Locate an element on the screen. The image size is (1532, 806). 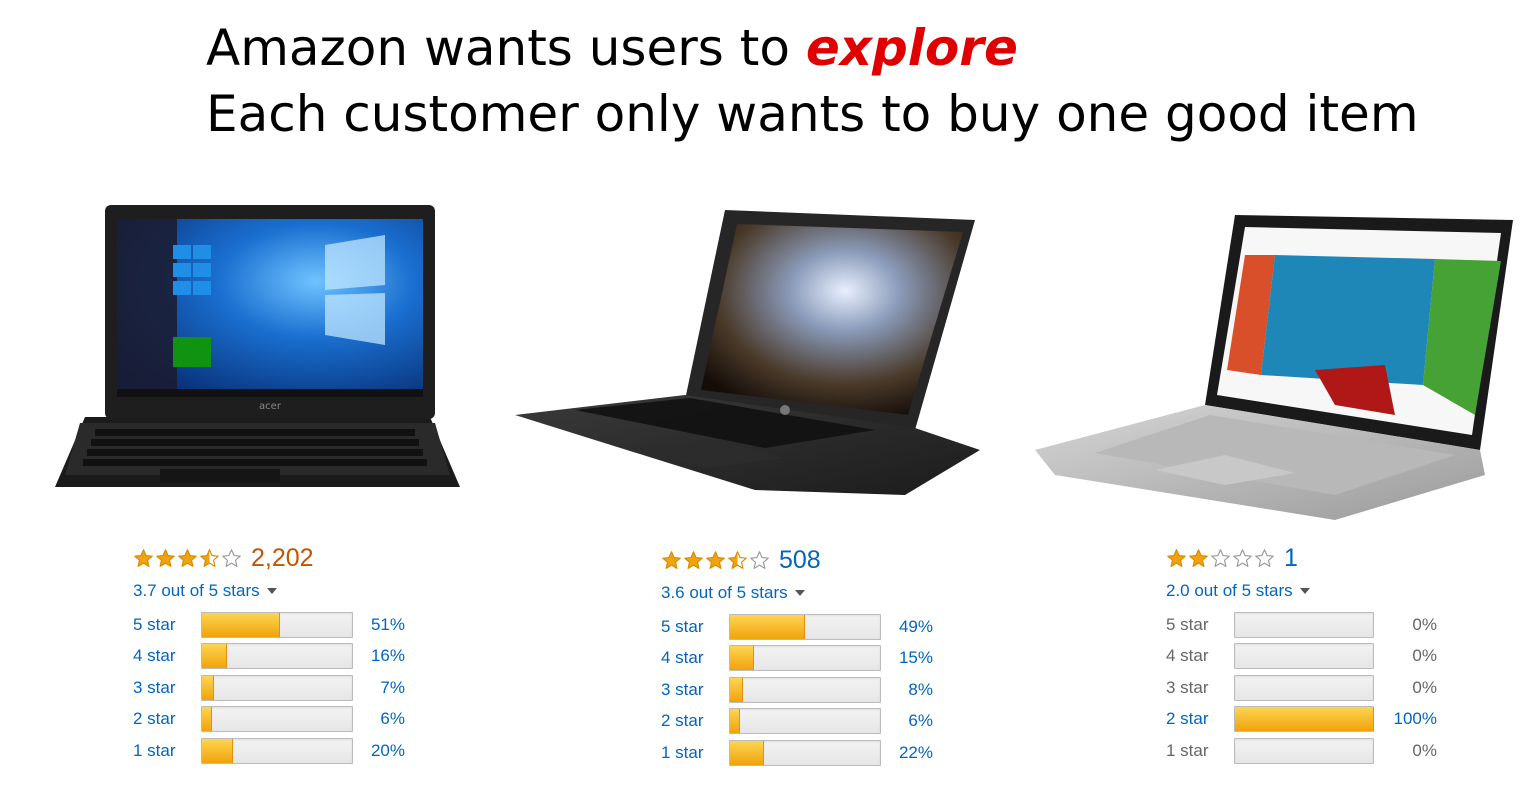
histogram-percent: 7% is located at coordinates (392, 687).